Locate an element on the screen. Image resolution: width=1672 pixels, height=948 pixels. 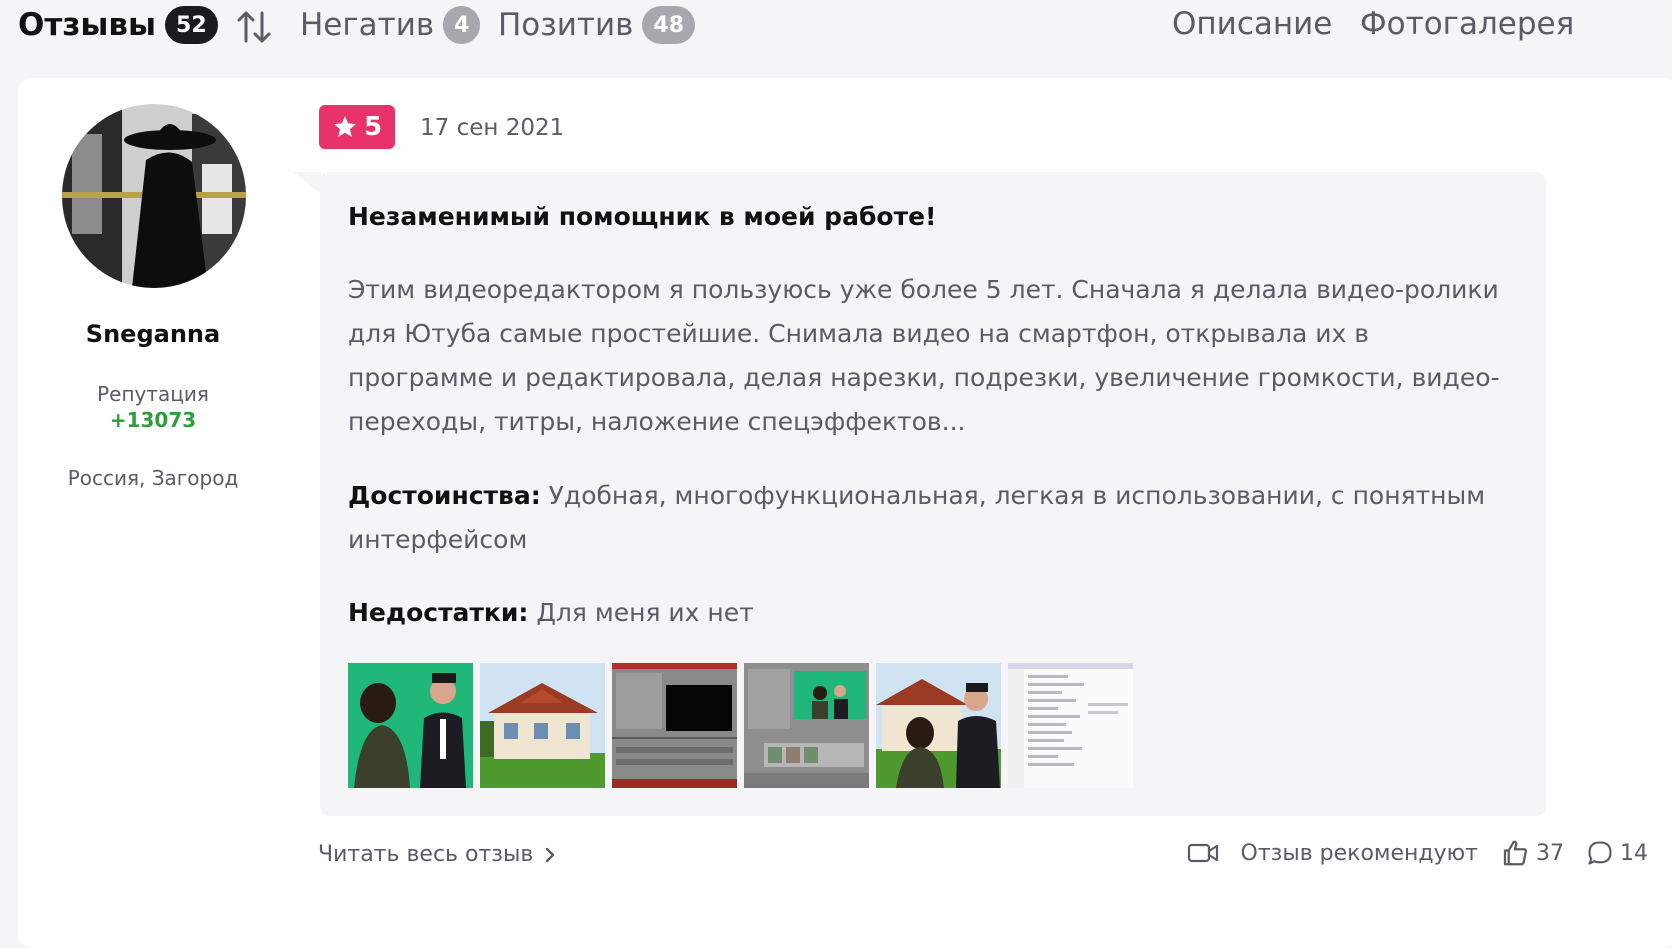
star-icon is located at coordinates (345, 126).